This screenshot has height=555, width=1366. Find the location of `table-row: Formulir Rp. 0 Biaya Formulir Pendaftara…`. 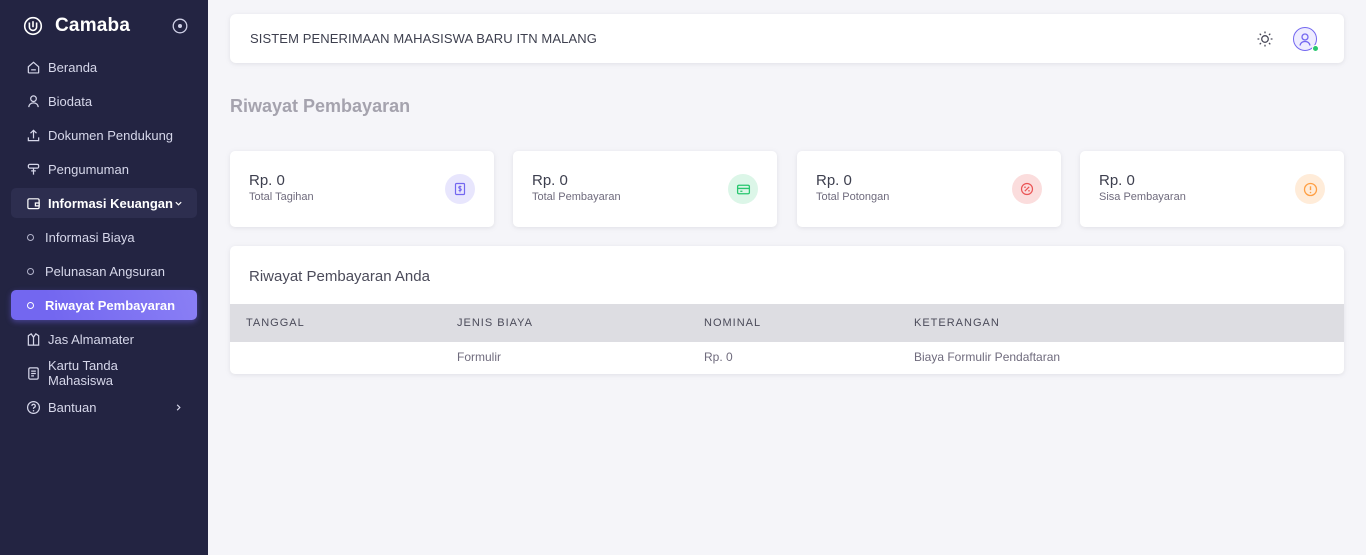

table-row: Formulir Rp. 0 Biaya Formulir Pendaftara… is located at coordinates (787, 358).